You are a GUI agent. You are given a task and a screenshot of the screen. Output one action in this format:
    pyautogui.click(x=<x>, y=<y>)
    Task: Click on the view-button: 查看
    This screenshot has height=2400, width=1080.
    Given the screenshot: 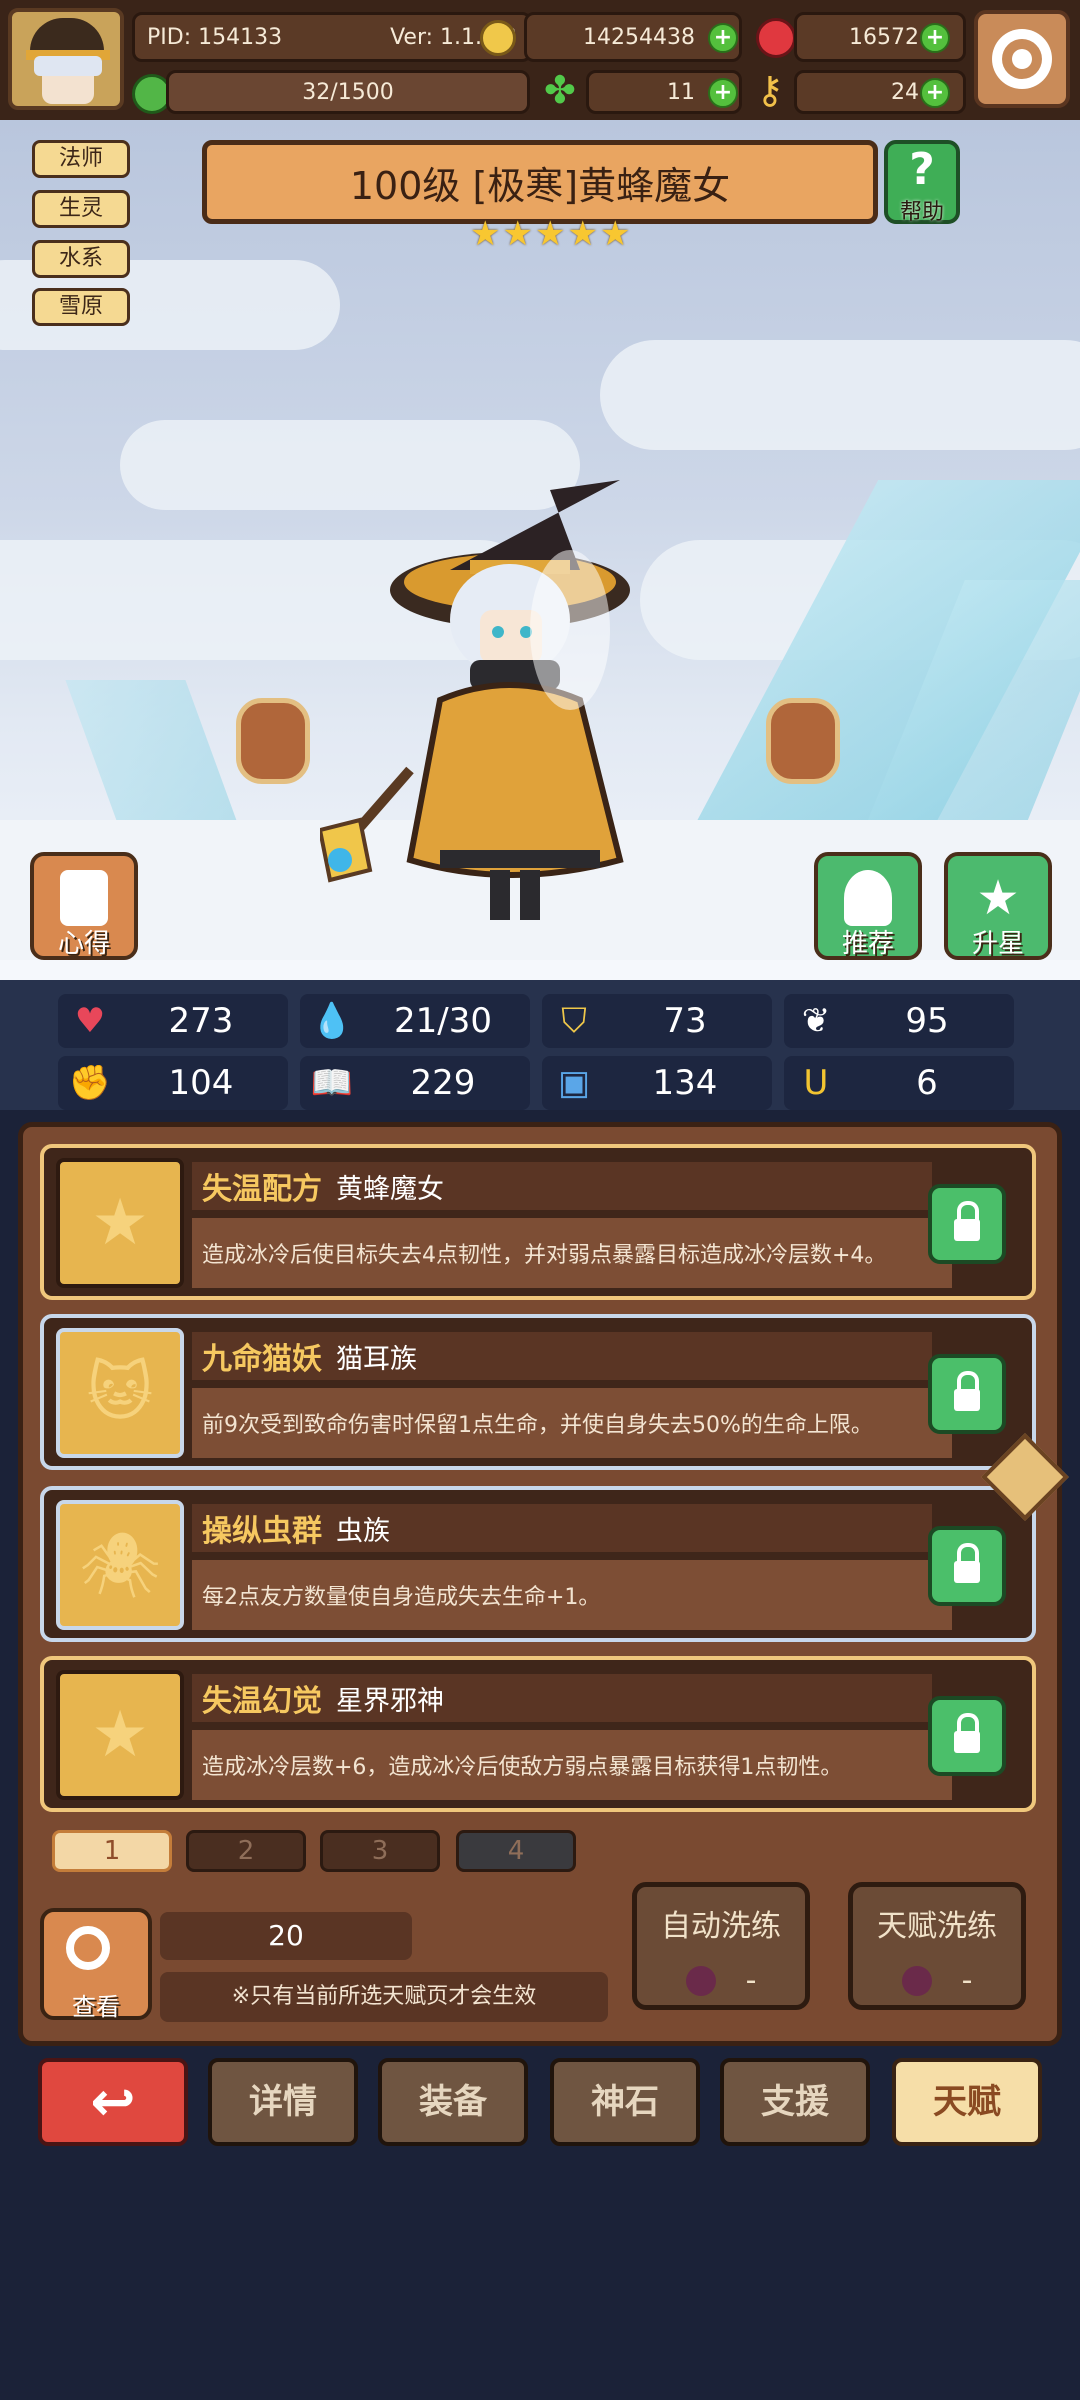 What is the action you would take?
    pyautogui.click(x=96, y=1964)
    